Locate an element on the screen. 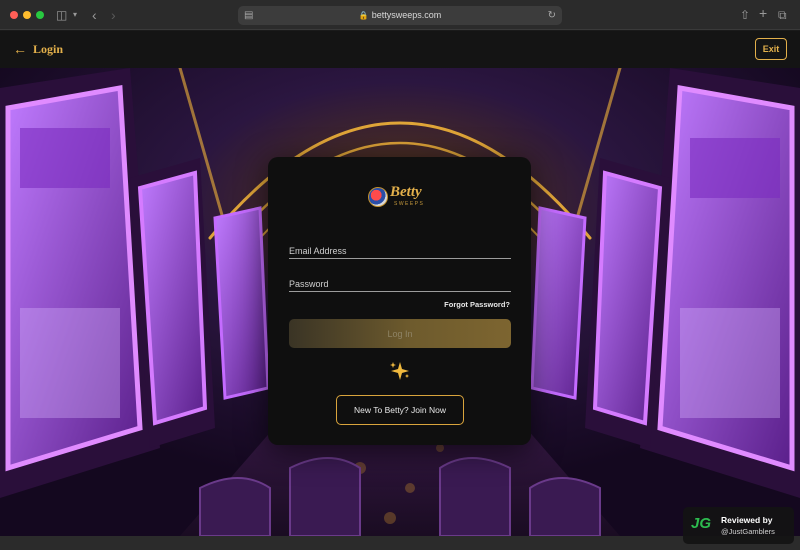 The image size is (800, 550). exit-button: Exit is located at coordinates (771, 49).